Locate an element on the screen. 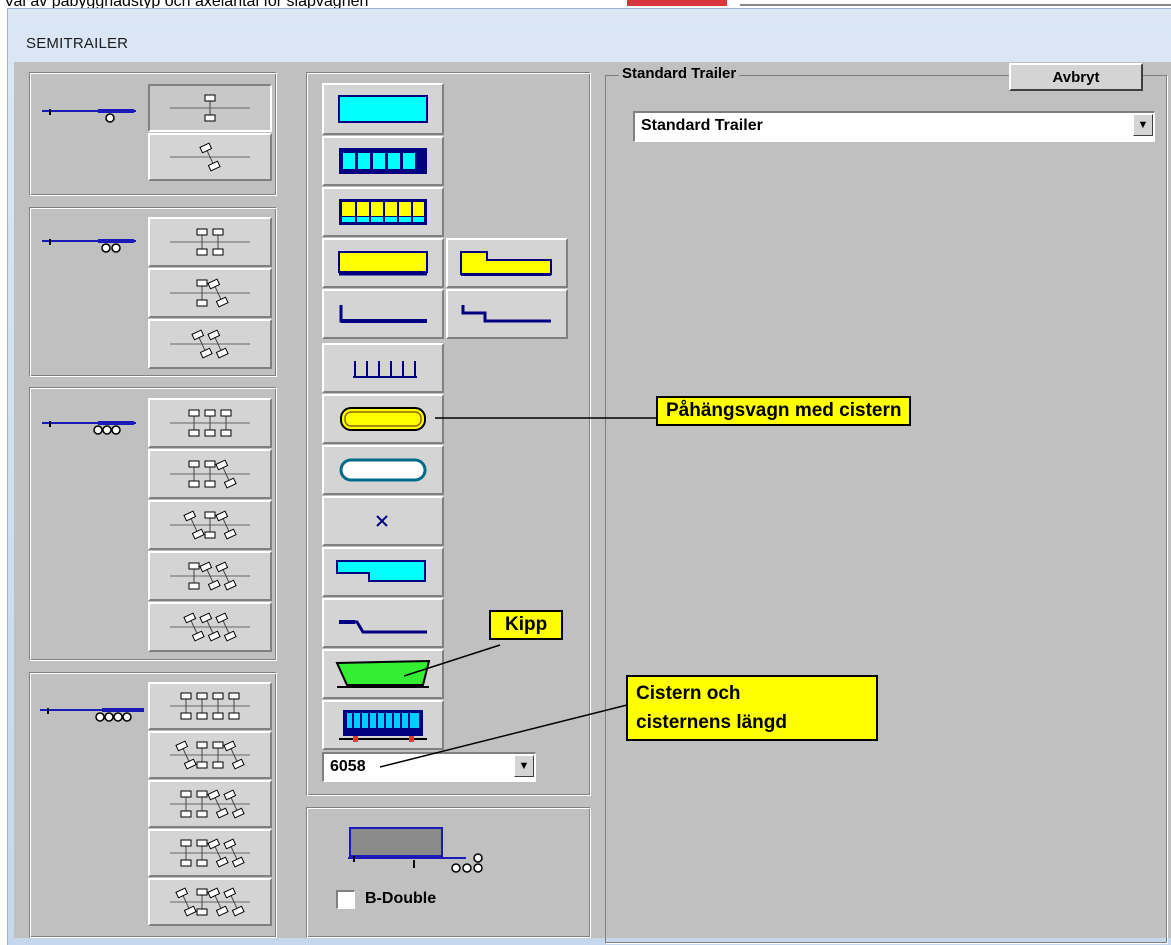 This screenshot has height=945, width=1171. trailer-1-axle-icon is located at coordinates (89, 116).